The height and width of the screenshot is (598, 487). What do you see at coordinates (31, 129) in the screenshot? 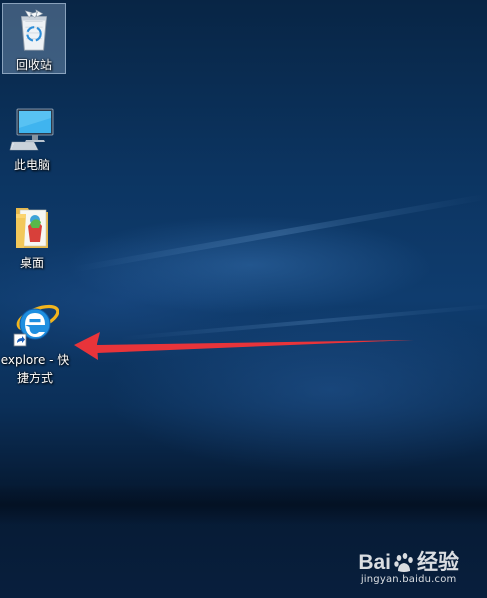
I see `computer-icon` at bounding box center [31, 129].